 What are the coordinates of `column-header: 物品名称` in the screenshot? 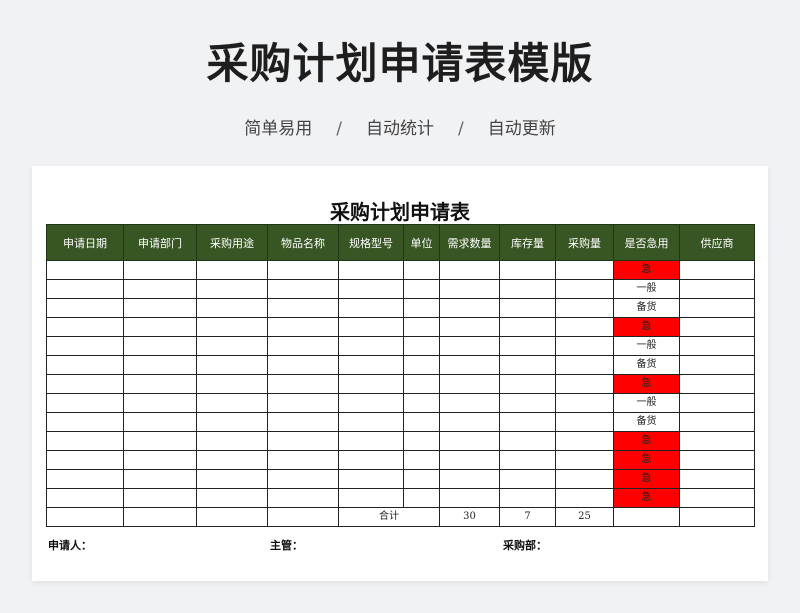 It's located at (303, 242).